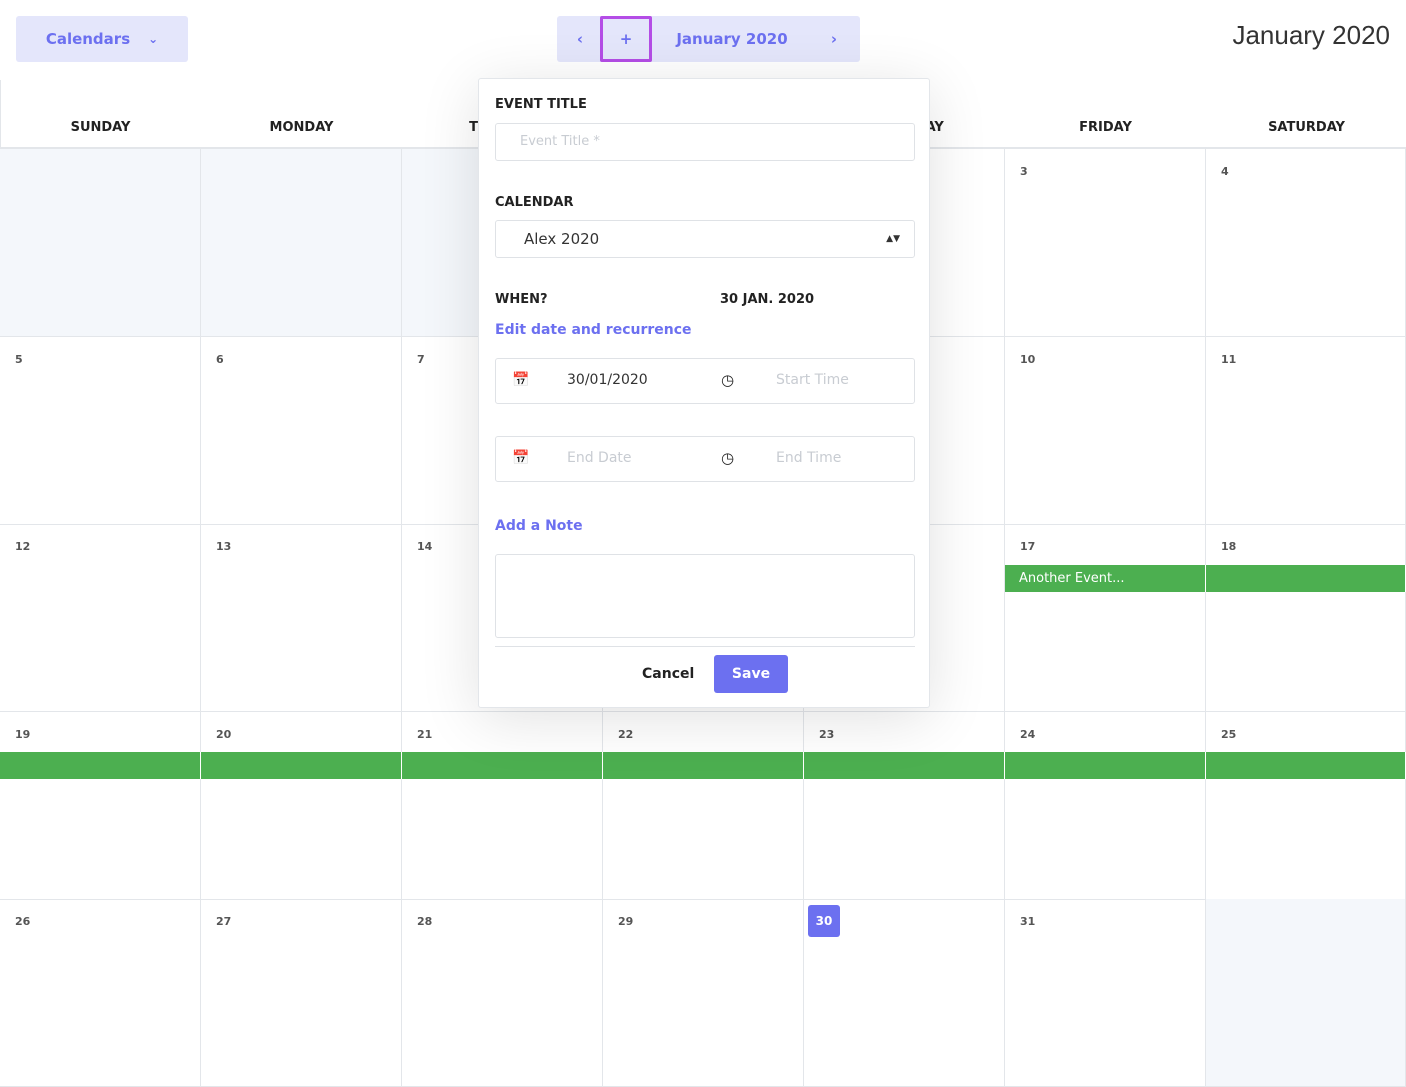  Describe the element at coordinates (19, 359) in the screenshot. I see `day-number: 5` at that location.